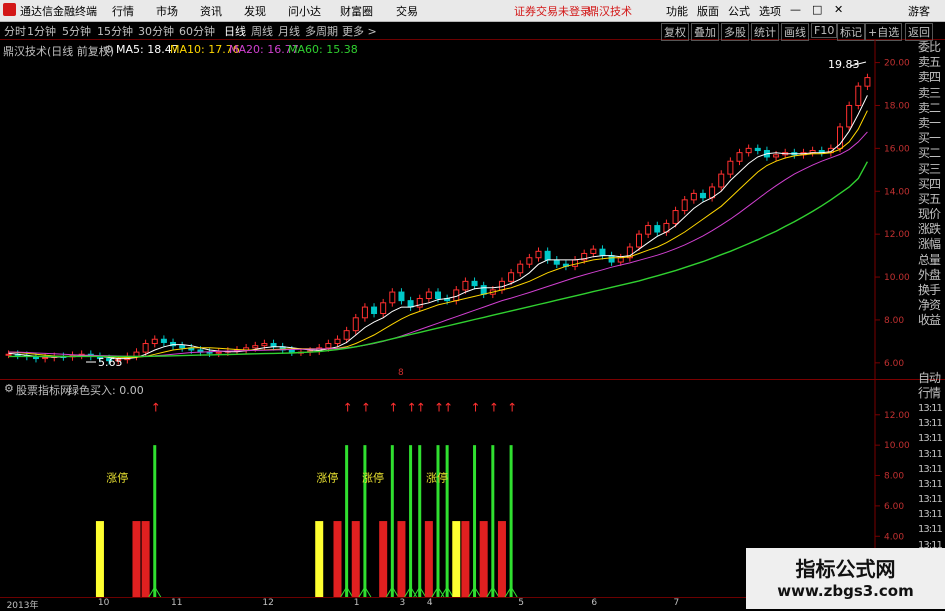 The image size is (945, 611). What do you see at coordinates (321, 31) in the screenshot?
I see `period-multi: 多周期` at bounding box center [321, 31].